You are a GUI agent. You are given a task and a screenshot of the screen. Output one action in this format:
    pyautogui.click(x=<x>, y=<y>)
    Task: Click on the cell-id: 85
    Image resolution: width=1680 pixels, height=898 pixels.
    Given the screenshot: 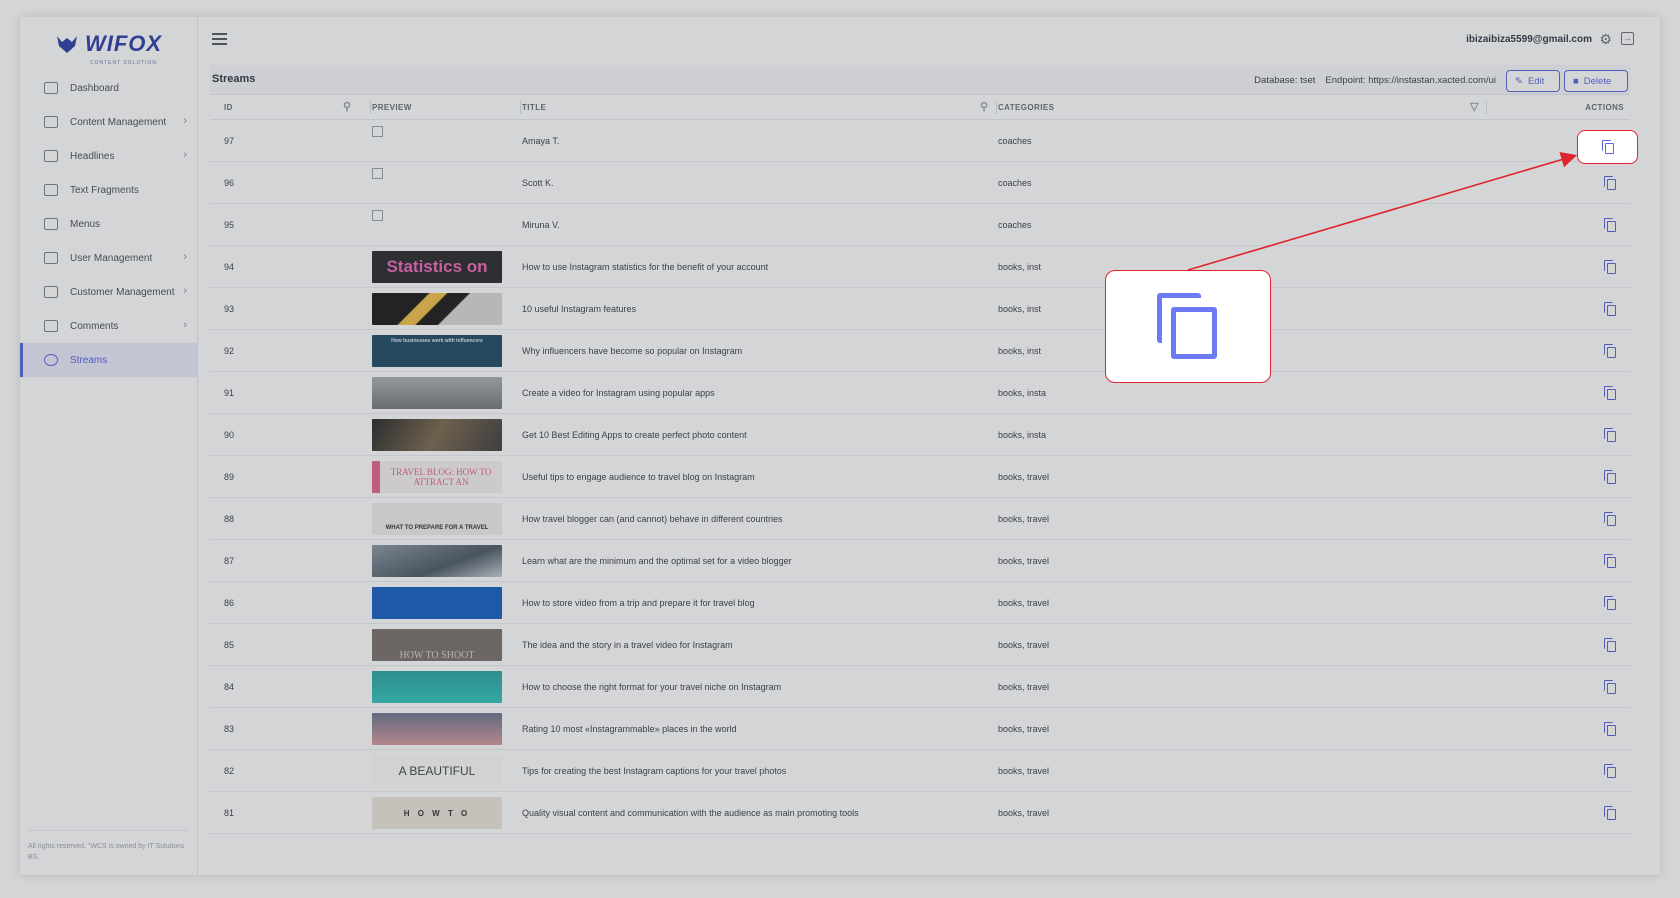 What is the action you would take?
    pyautogui.click(x=229, y=645)
    